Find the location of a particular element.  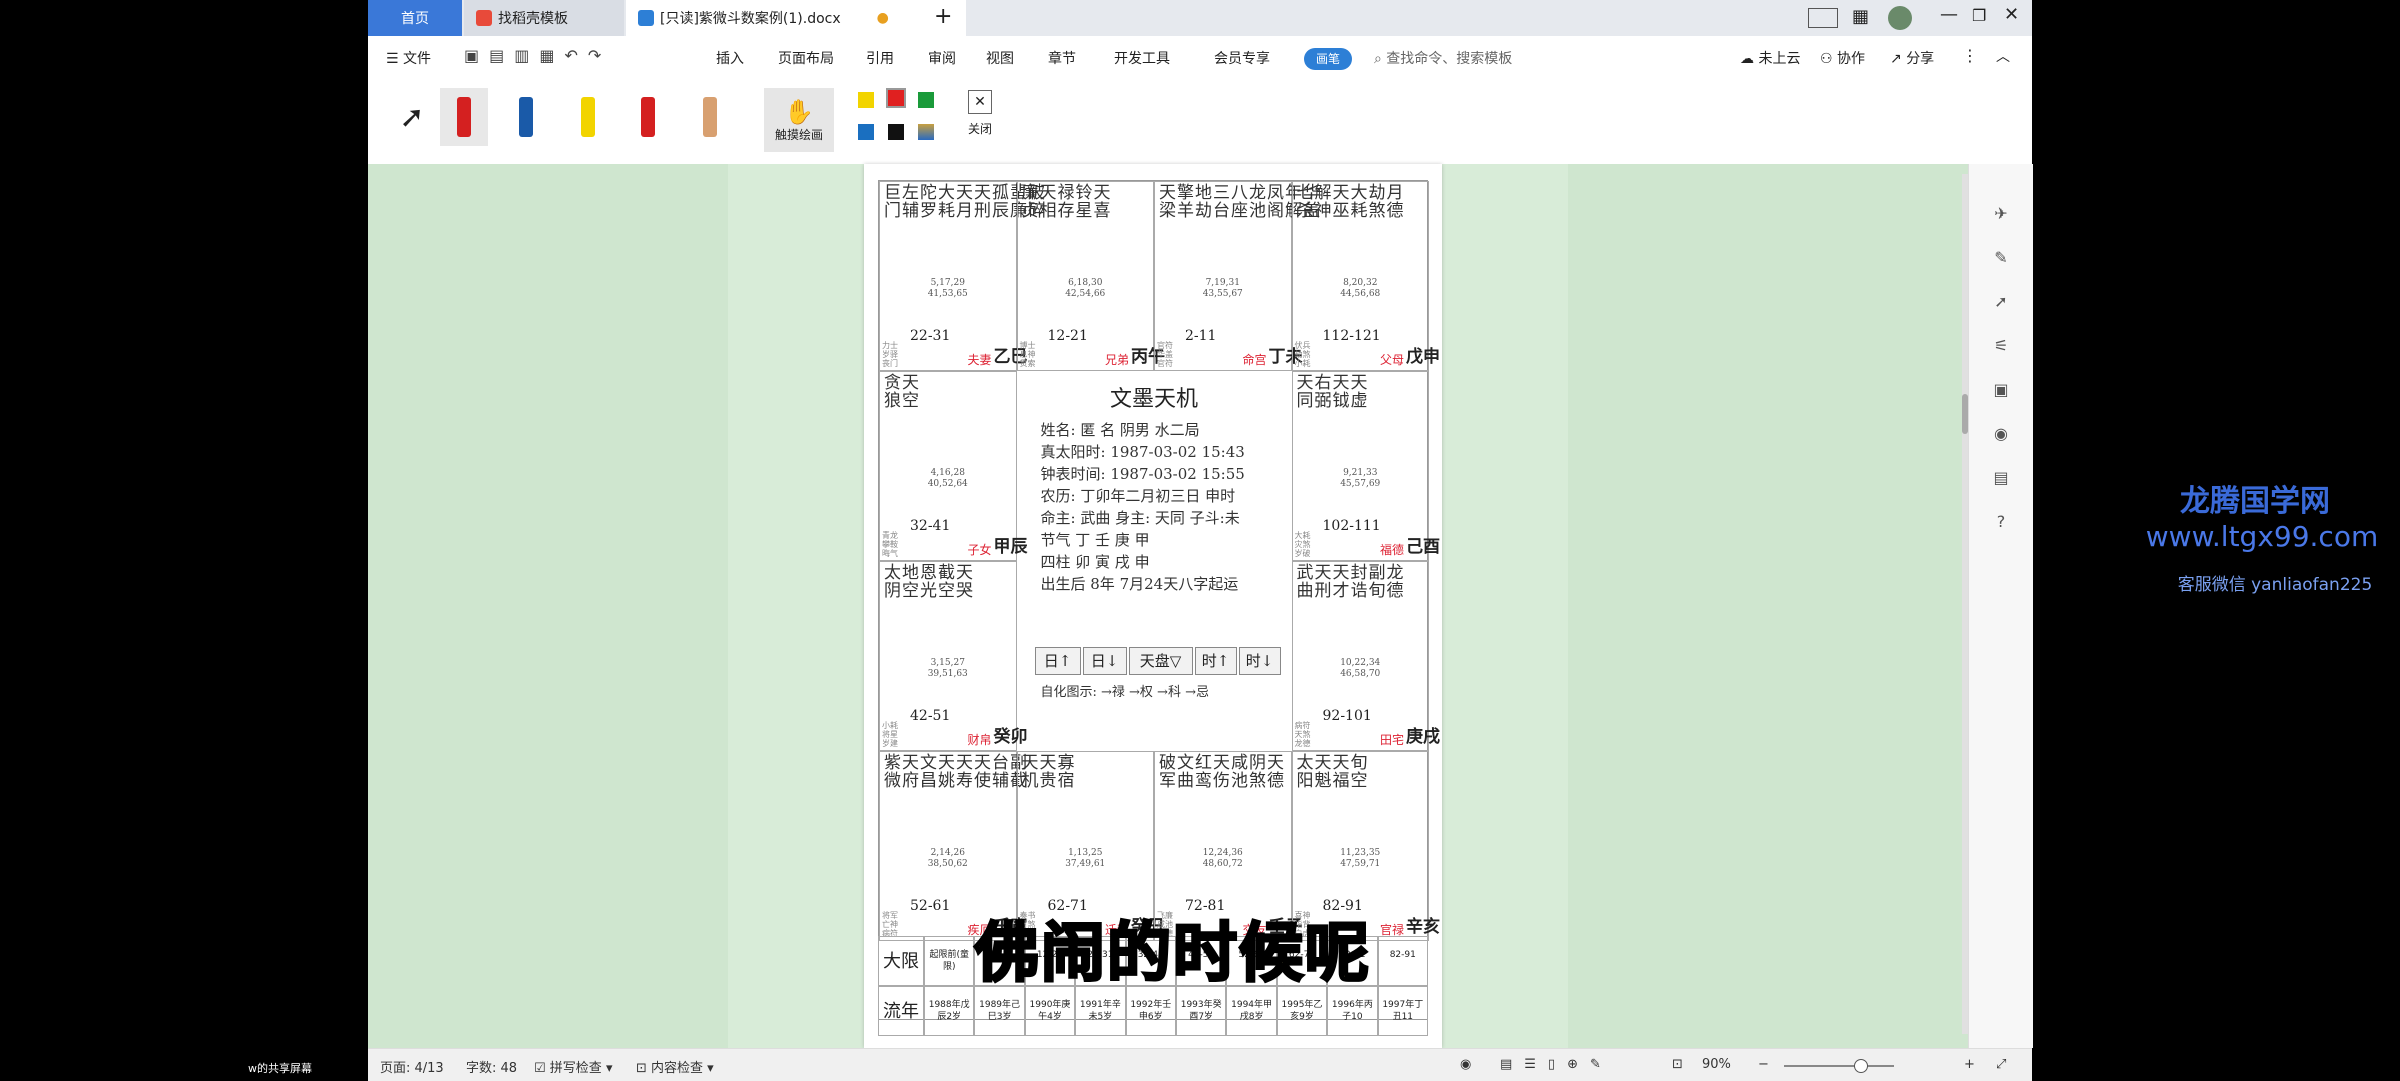

chart-nav-button: 日↑ is located at coordinates (1057, 661).